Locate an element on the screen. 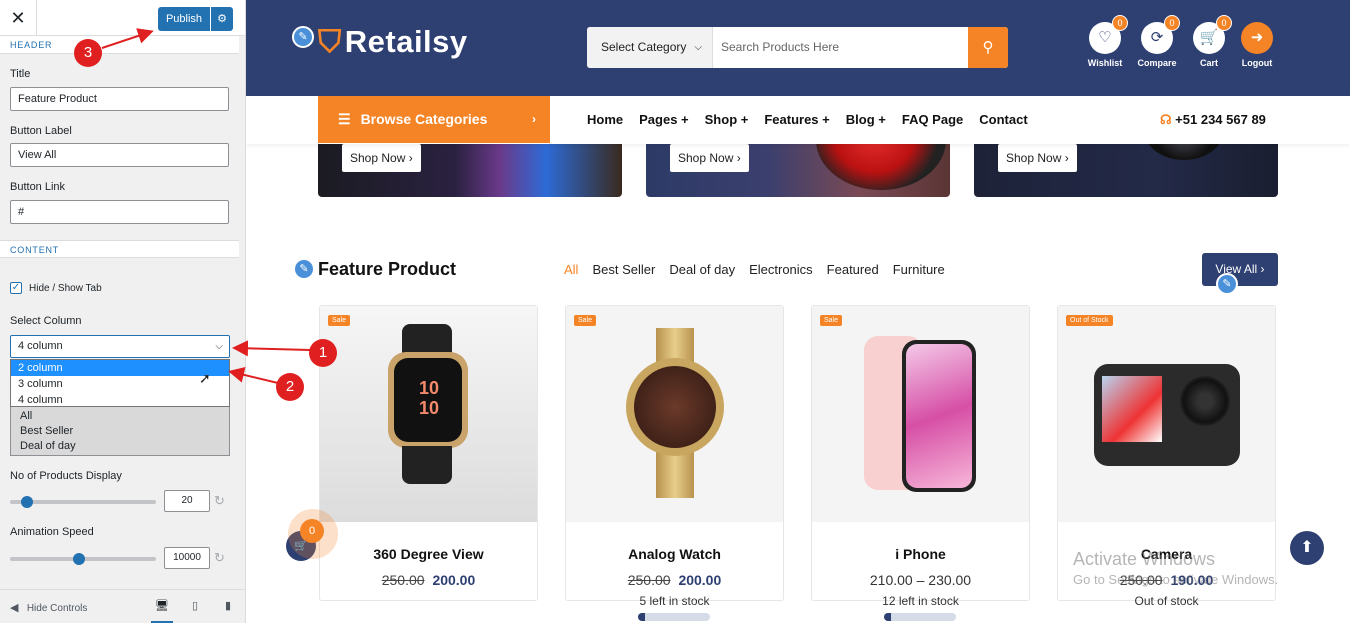  annotation-marker-1: 1 is located at coordinates (323, 353).